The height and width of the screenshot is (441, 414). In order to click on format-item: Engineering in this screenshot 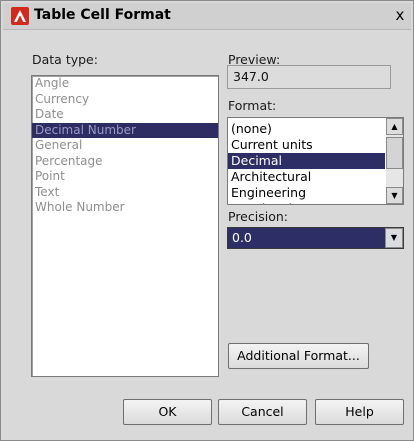, I will do `click(306, 193)`.